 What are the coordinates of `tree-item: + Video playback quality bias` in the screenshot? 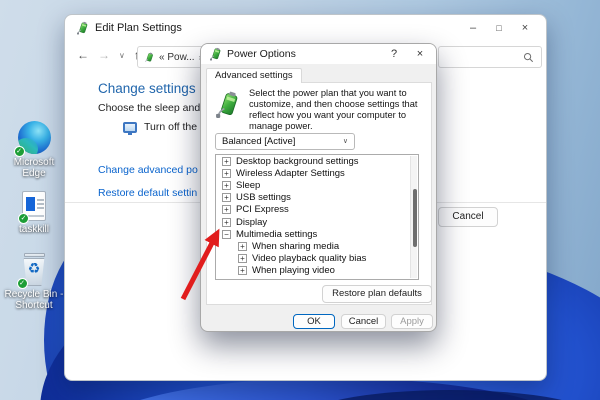 It's located at (317, 259).